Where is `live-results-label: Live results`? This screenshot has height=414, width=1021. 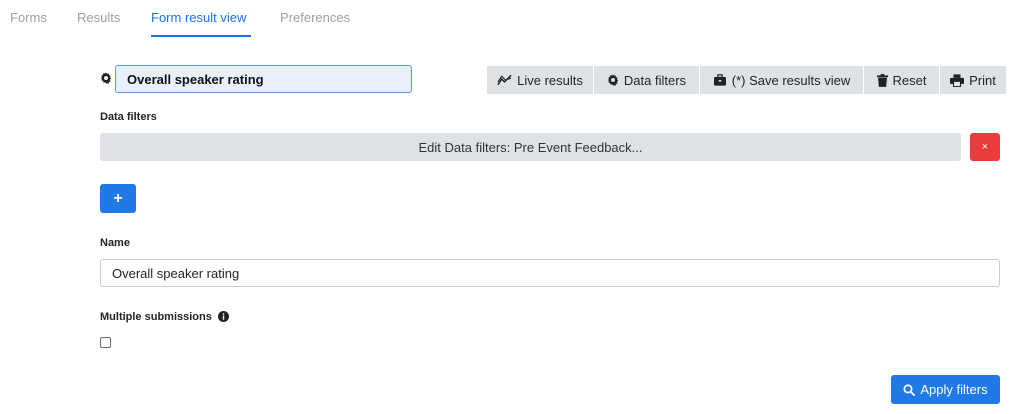
live-results-label: Live results is located at coordinates (550, 80).